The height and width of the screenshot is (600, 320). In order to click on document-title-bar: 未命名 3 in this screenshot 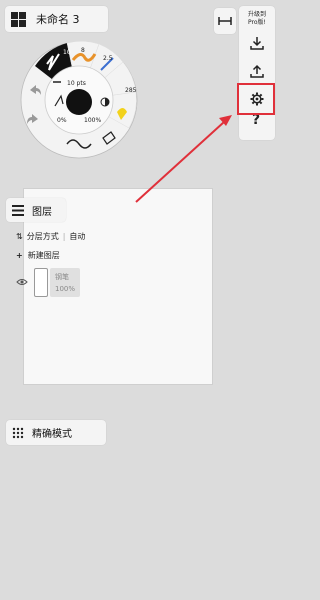, I will do `click(56, 19)`.